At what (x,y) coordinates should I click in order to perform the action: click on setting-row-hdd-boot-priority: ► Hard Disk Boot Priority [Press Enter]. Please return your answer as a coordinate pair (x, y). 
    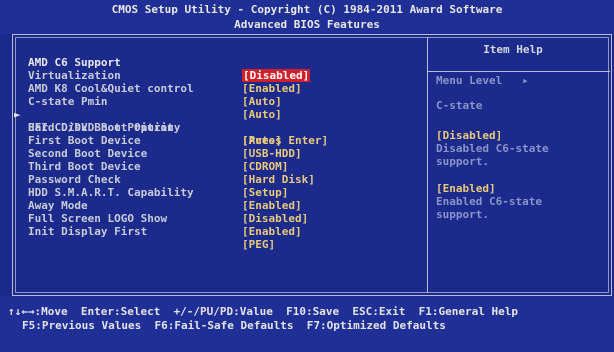
    Looking at the image, I should click on (208, 121).